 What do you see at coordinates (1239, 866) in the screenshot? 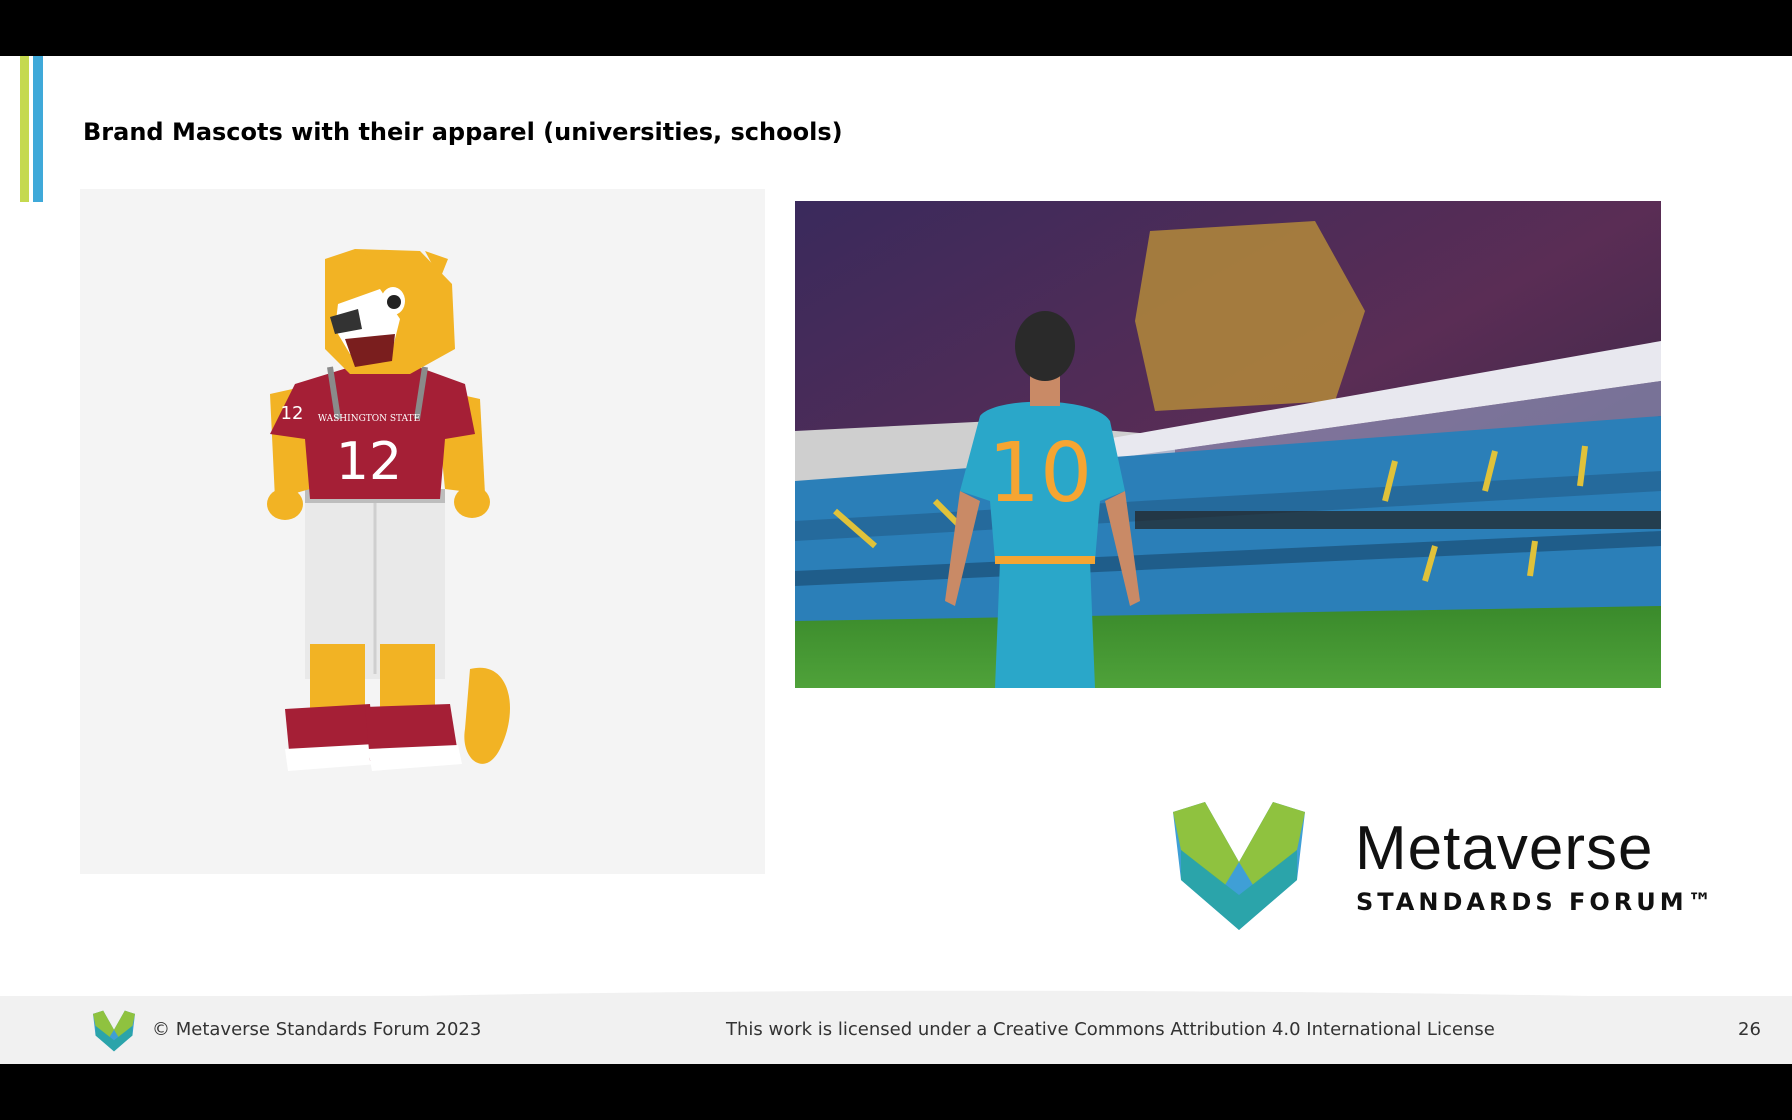
I see `metaverse-logo-mark-icon` at bounding box center [1239, 866].